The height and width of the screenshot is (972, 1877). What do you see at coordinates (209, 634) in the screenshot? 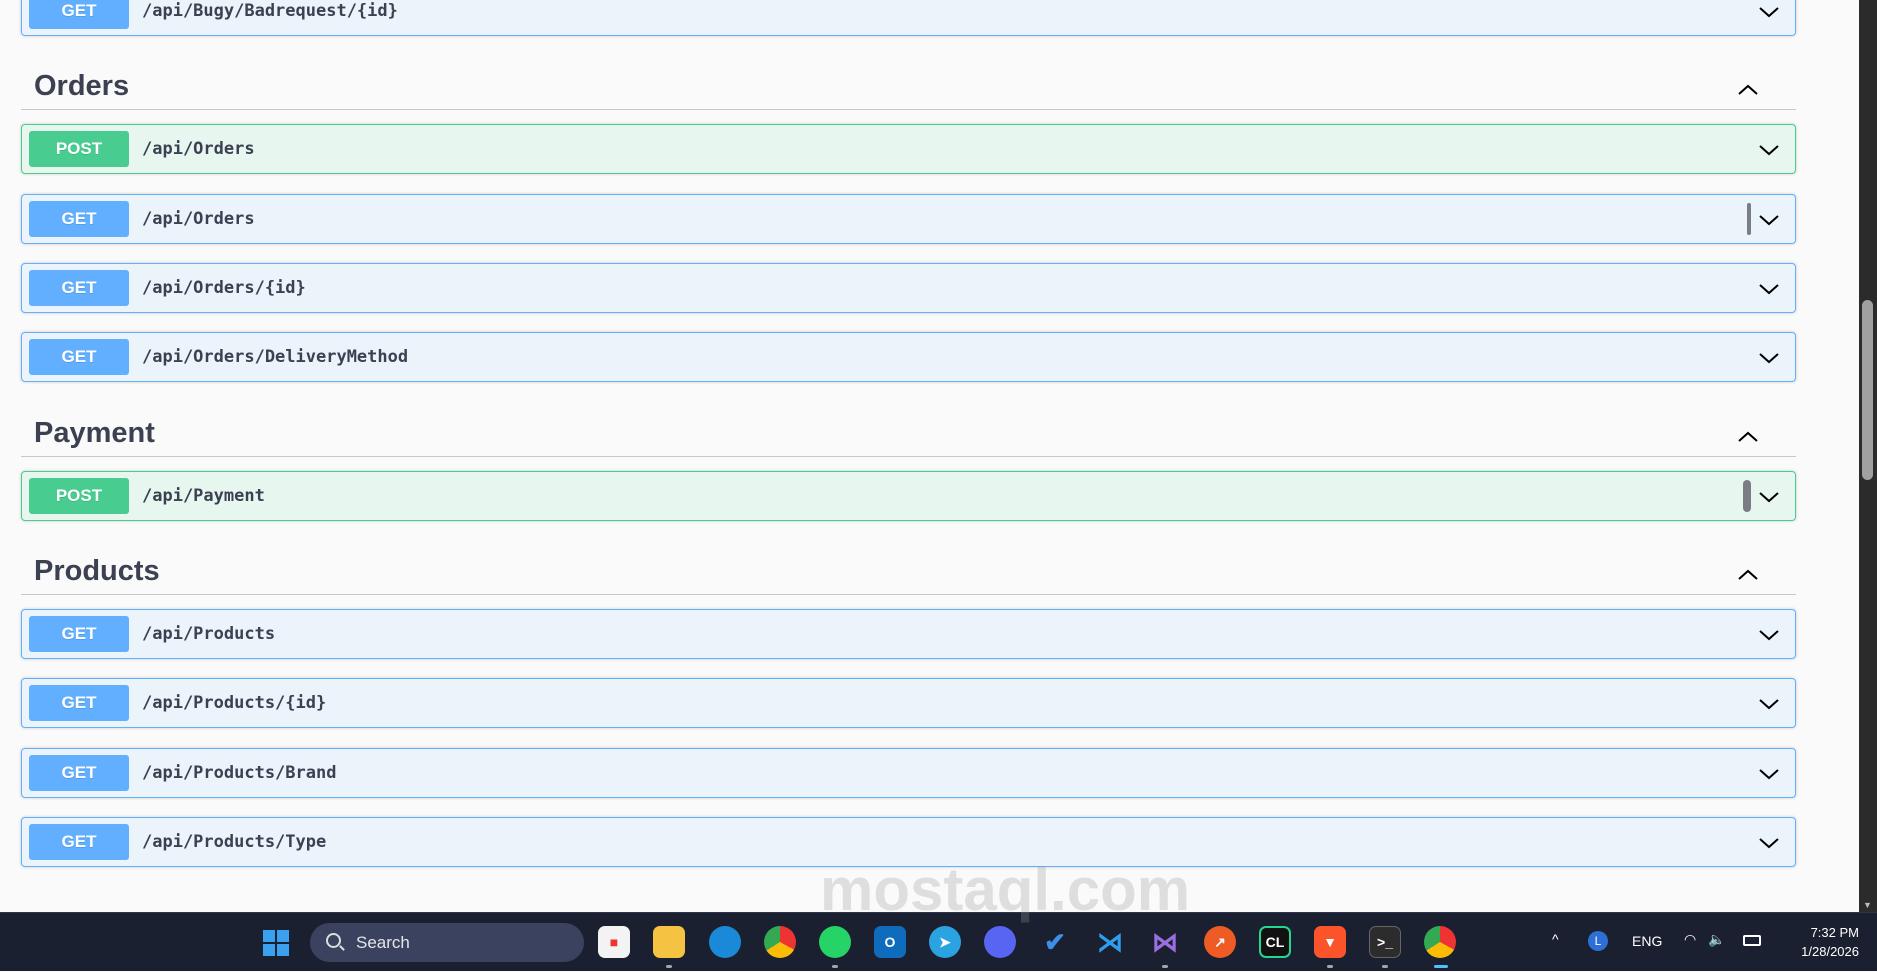
I see `operation-path: /api/Products` at bounding box center [209, 634].